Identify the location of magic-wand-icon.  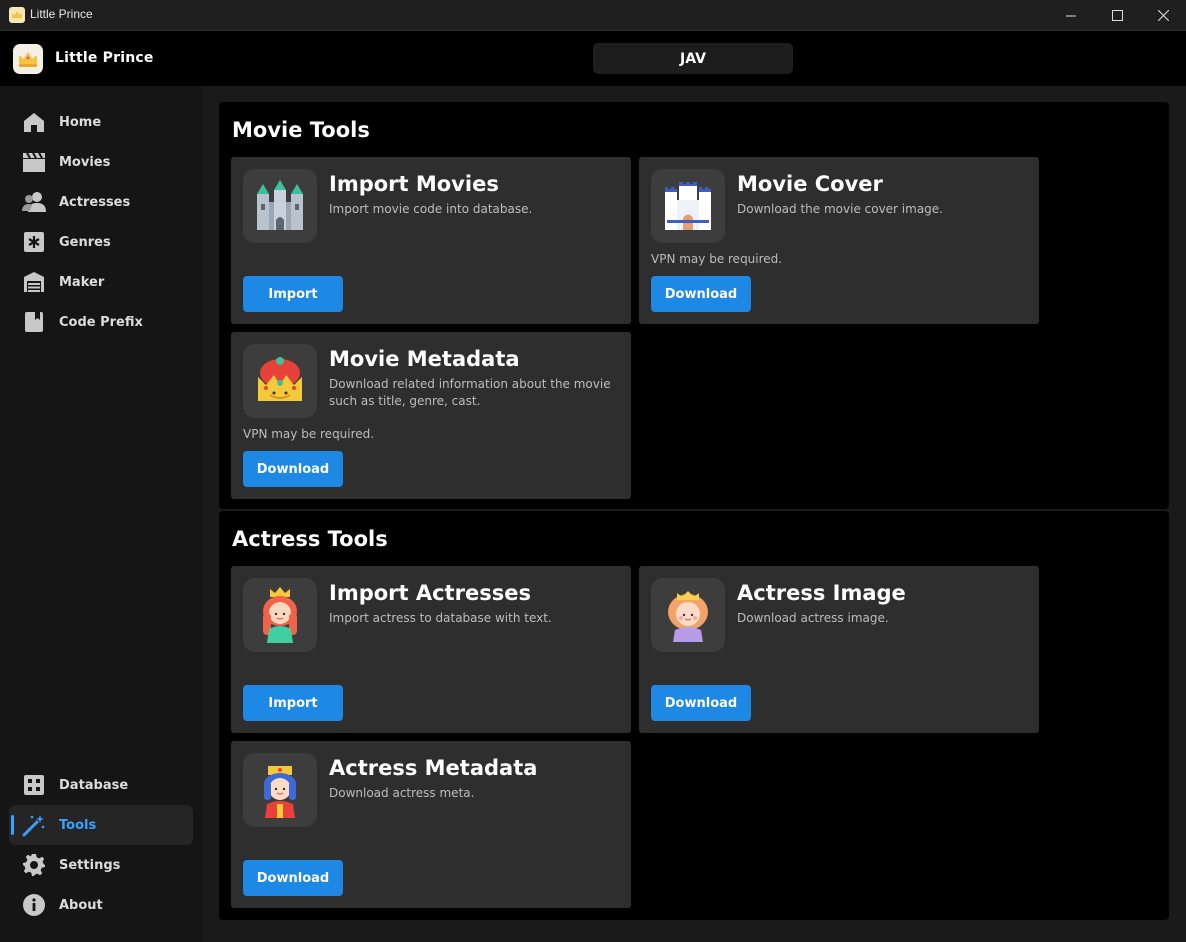
(34, 825).